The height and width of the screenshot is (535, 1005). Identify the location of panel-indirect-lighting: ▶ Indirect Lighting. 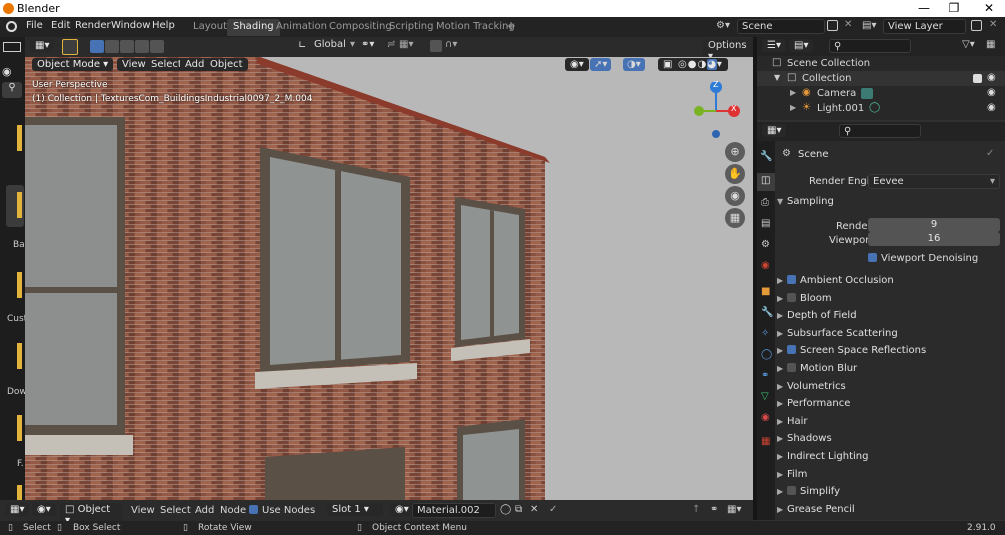
(889, 459).